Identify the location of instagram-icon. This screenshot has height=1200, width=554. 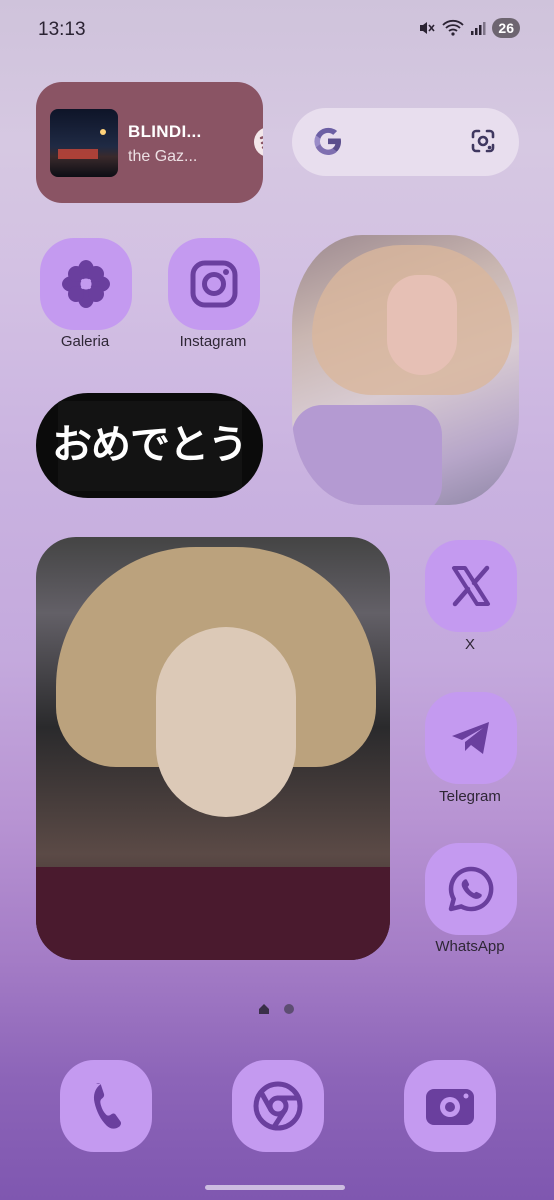
(214, 284).